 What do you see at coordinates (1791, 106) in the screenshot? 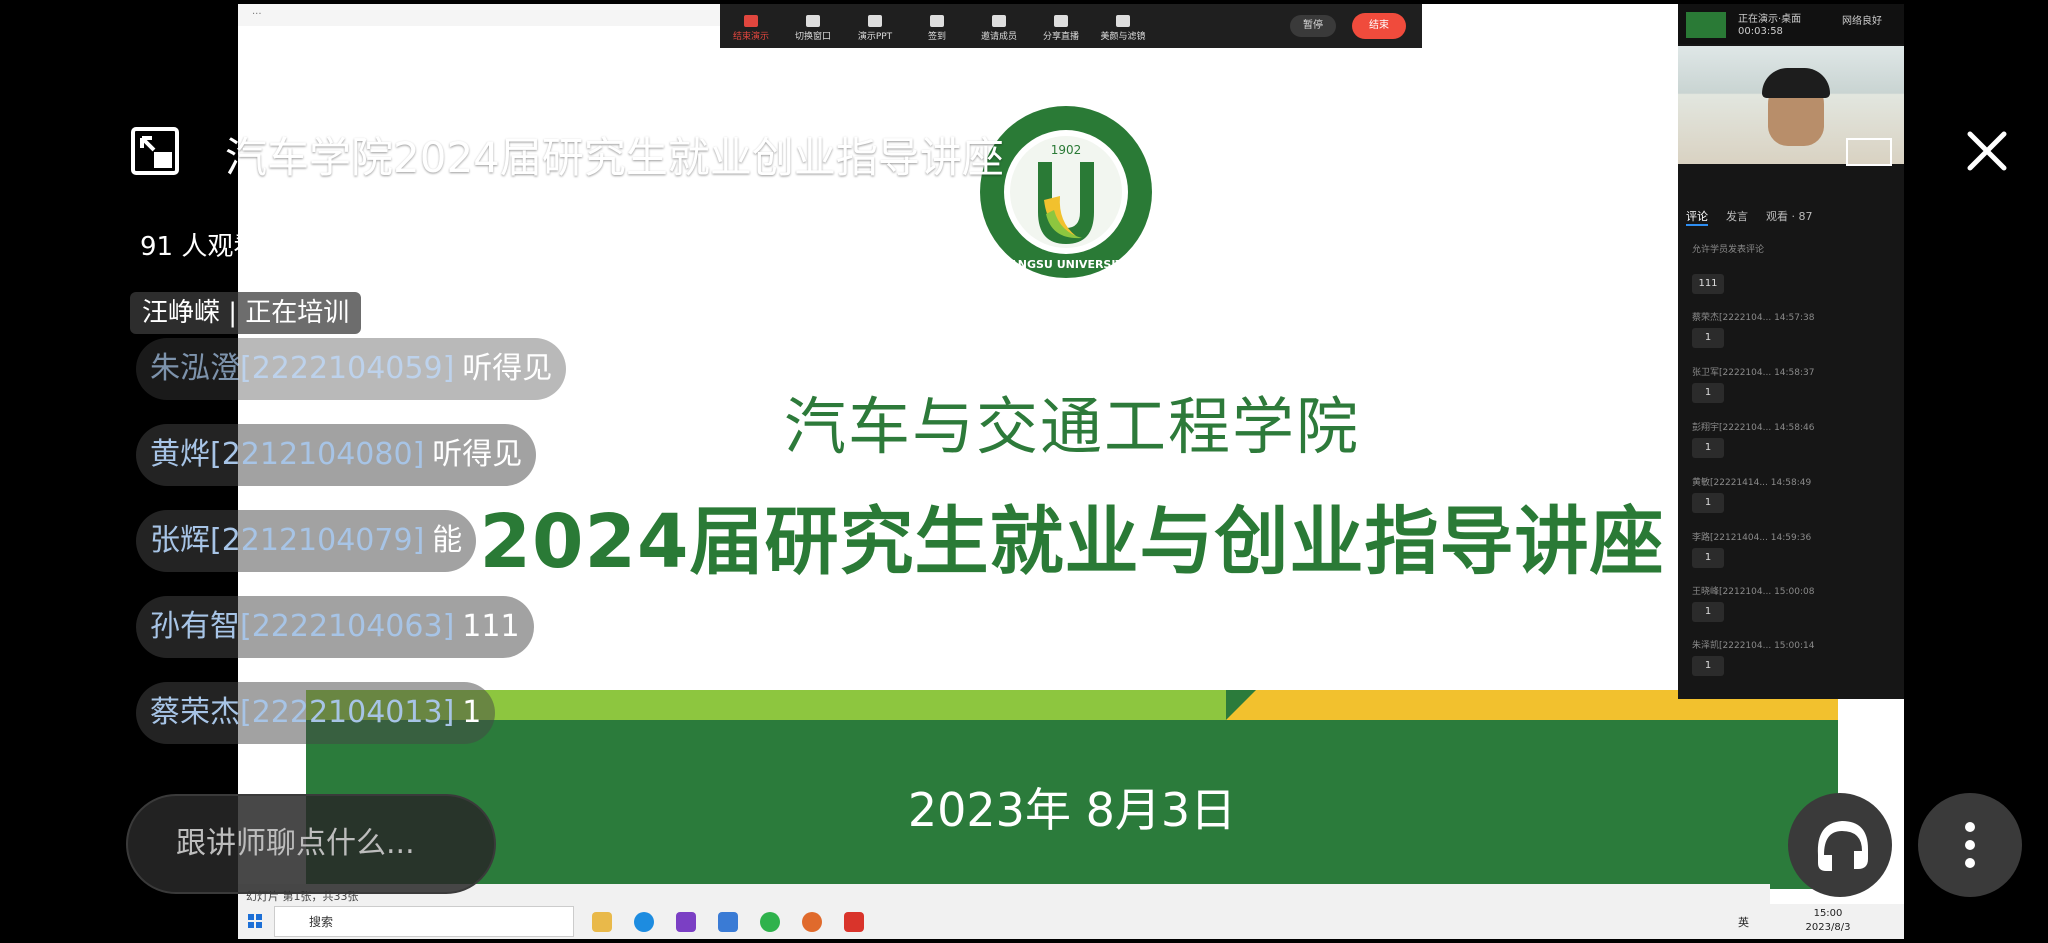
I see `webcam-feed` at bounding box center [1791, 106].